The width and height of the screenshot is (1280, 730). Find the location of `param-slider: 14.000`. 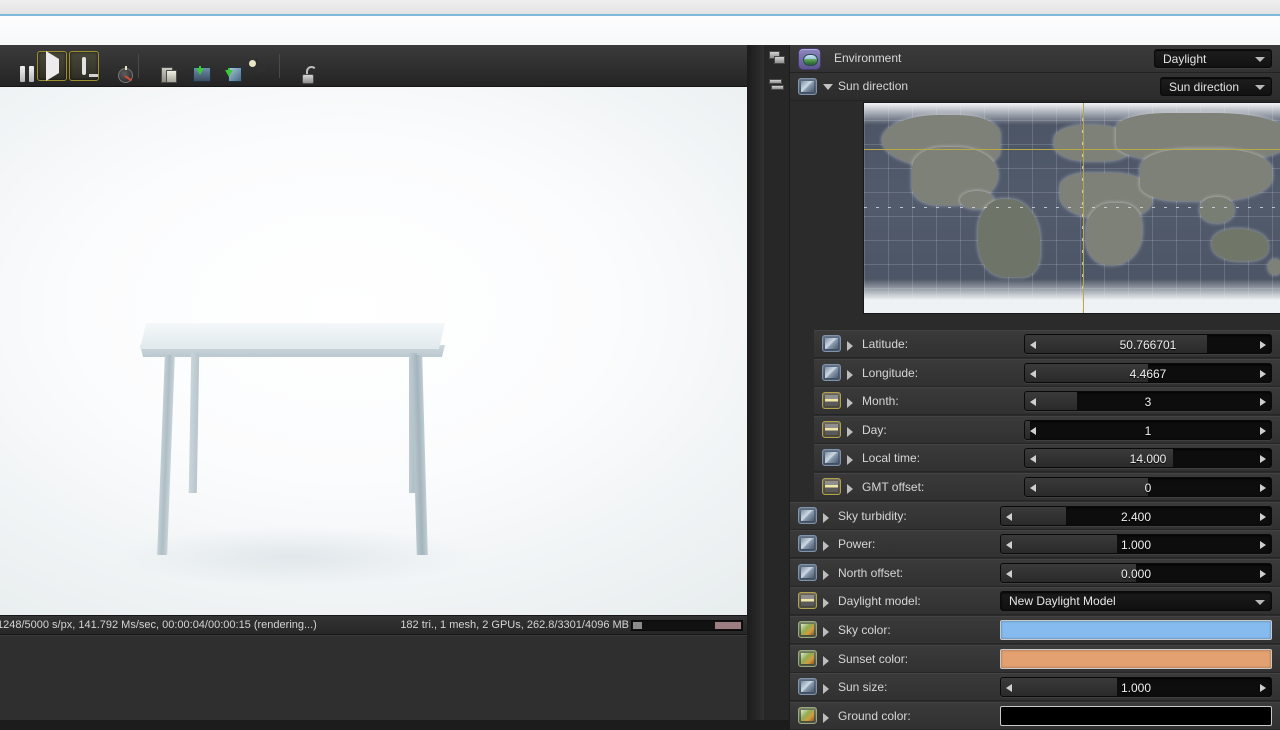

param-slider: 14.000 is located at coordinates (1148, 458).